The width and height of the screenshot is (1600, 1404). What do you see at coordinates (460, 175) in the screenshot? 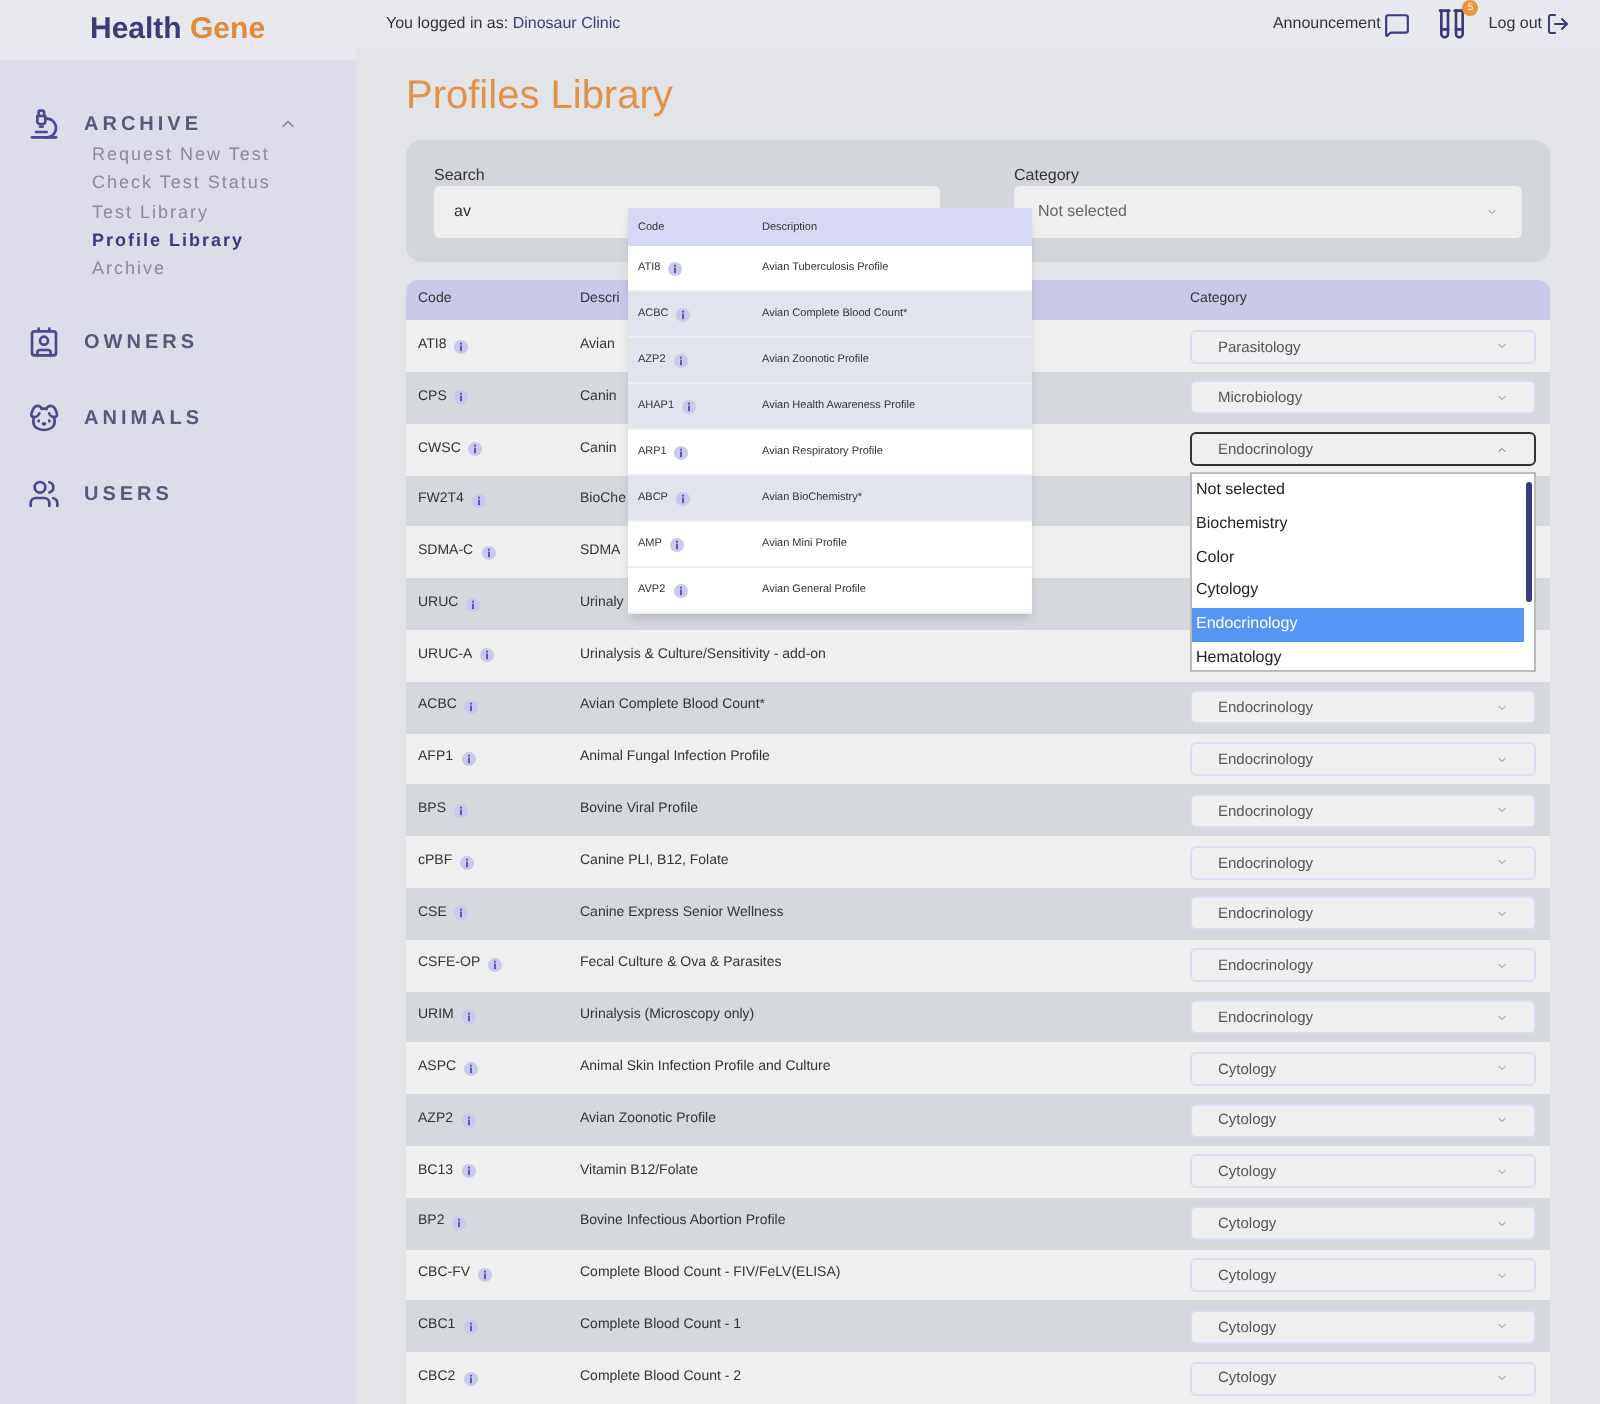
I see `search-label: Search` at bounding box center [460, 175].